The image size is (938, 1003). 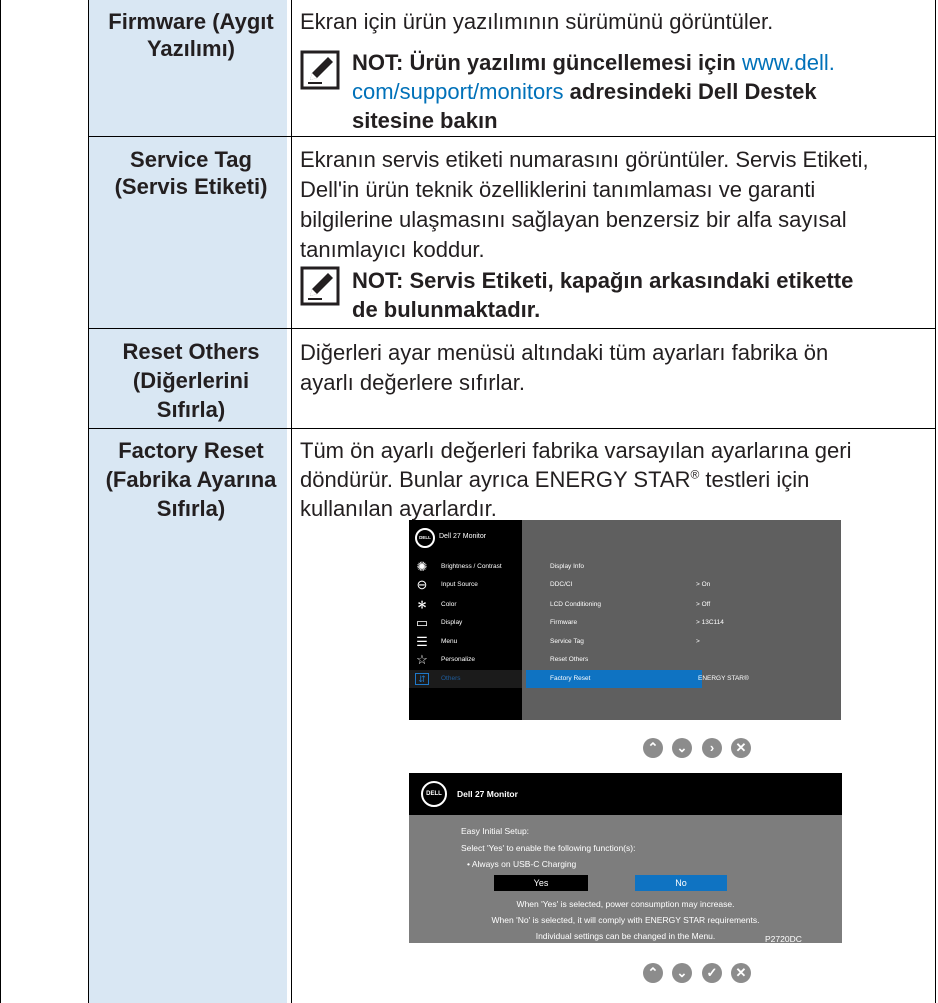 I want to click on menu-item-input-source: ⊖ Input Source, so click(x=465, y=585).